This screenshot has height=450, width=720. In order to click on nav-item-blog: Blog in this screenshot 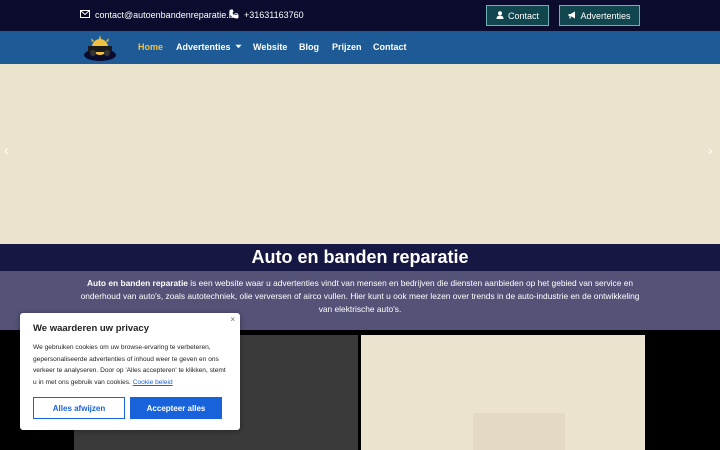, I will do `click(309, 47)`.